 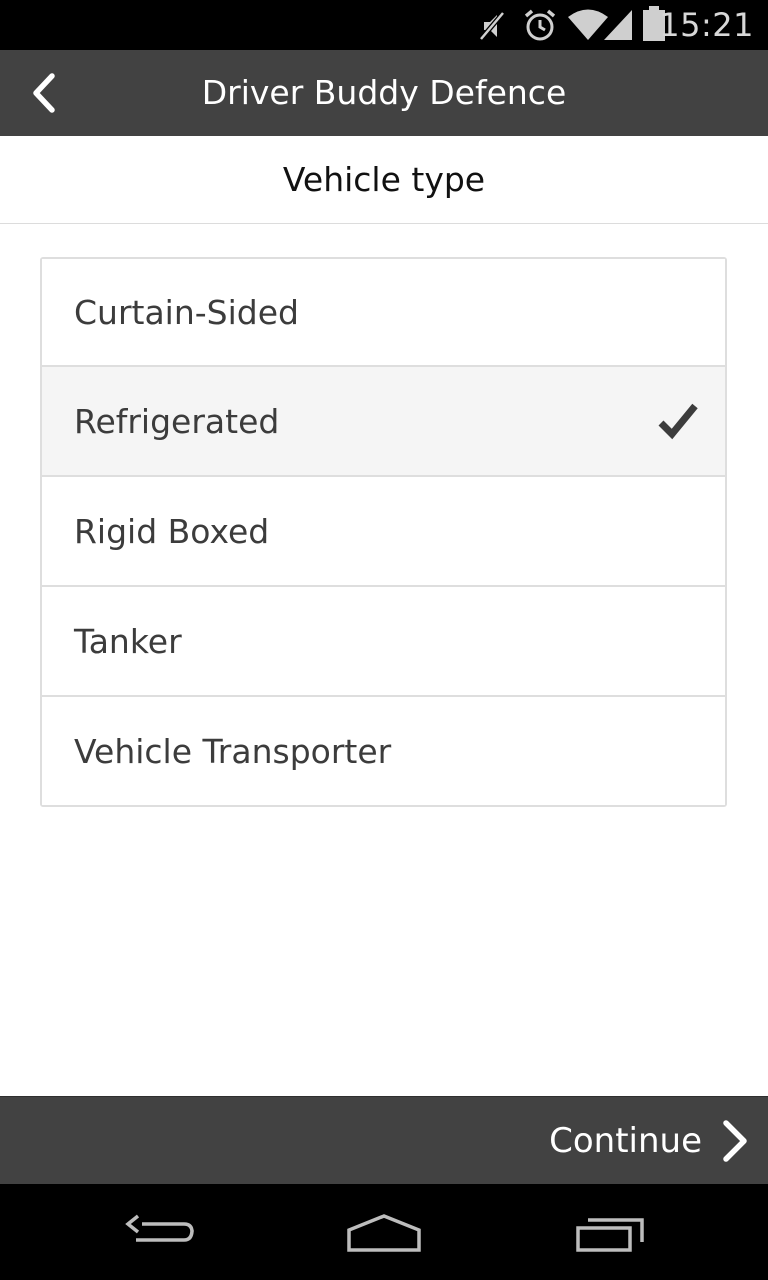 I want to click on option-label: Refrigerated, so click(x=177, y=421).